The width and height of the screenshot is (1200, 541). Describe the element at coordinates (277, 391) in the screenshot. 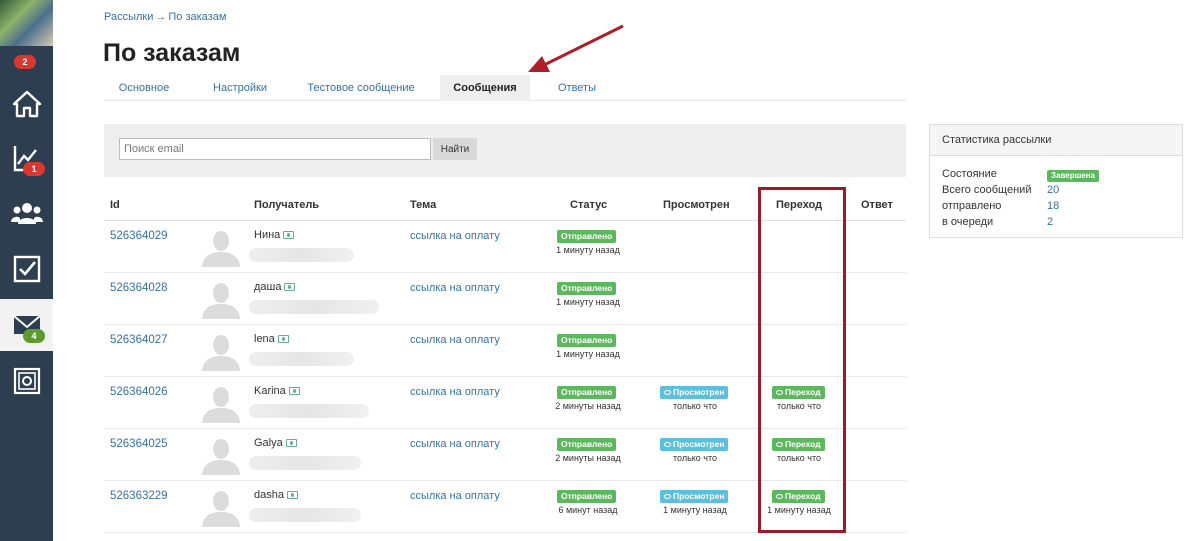

I see `recipient-name: Karina` at that location.